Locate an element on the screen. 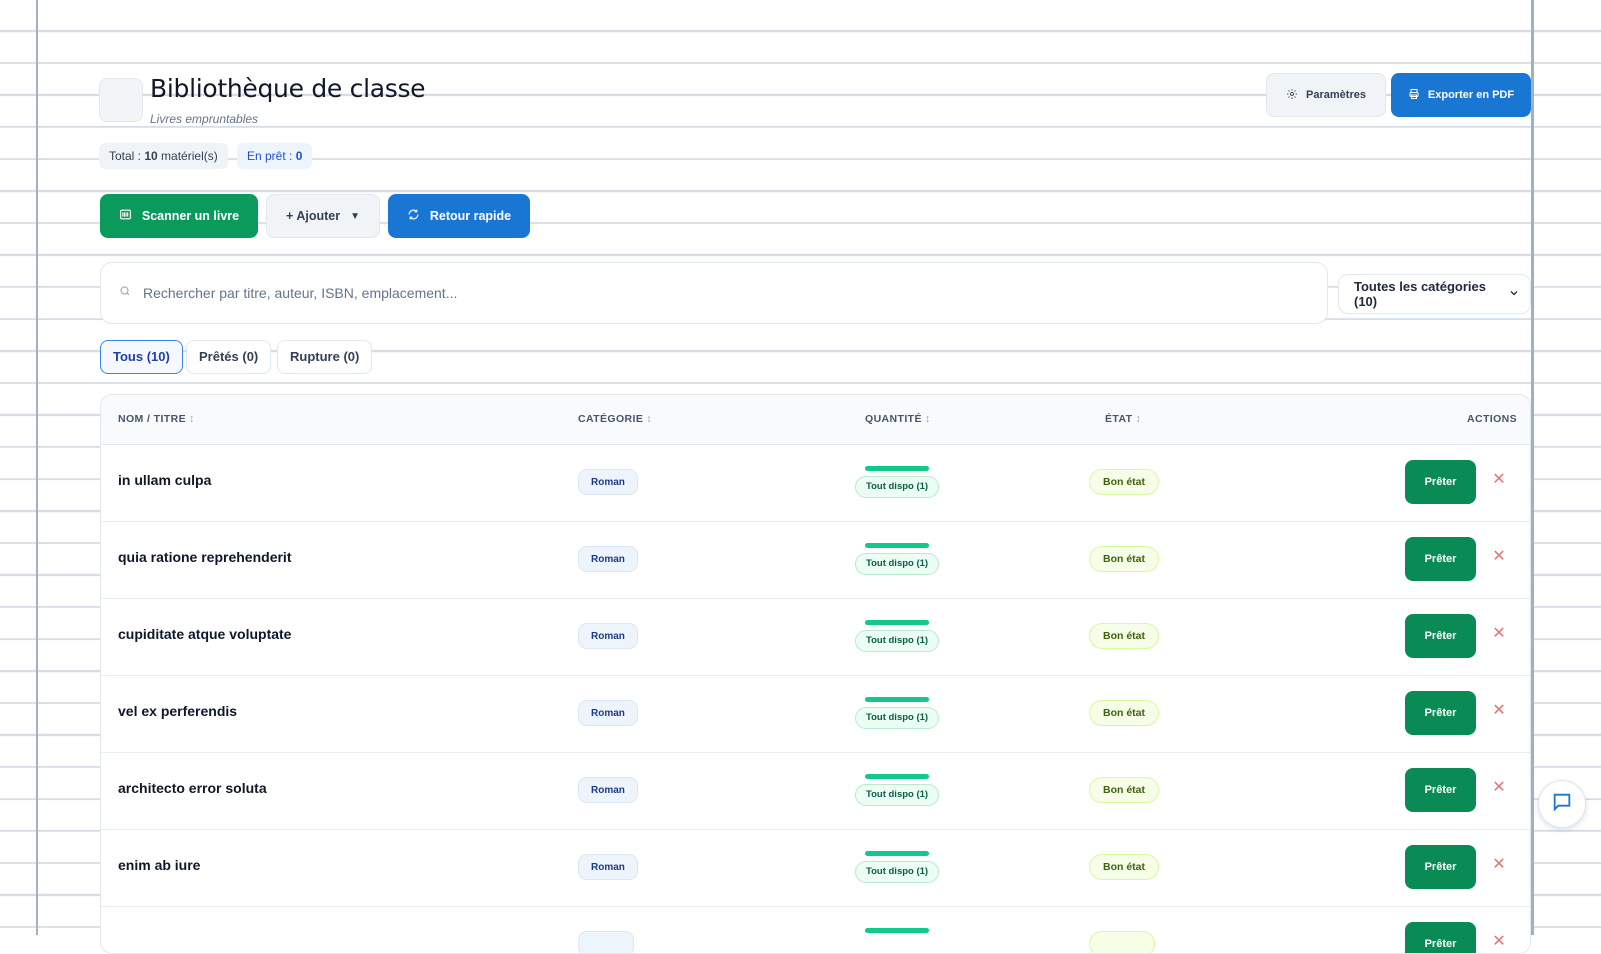 The width and height of the screenshot is (1601, 954). add-dropdown-button: + Ajouter ▼ is located at coordinates (323, 216).